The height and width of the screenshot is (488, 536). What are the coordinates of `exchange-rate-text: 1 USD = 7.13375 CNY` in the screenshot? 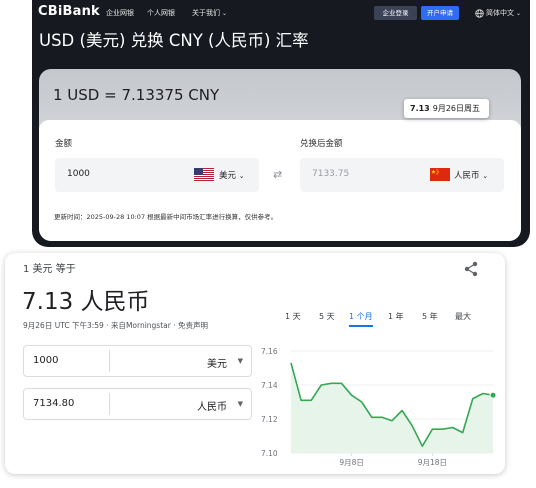 It's located at (136, 95).